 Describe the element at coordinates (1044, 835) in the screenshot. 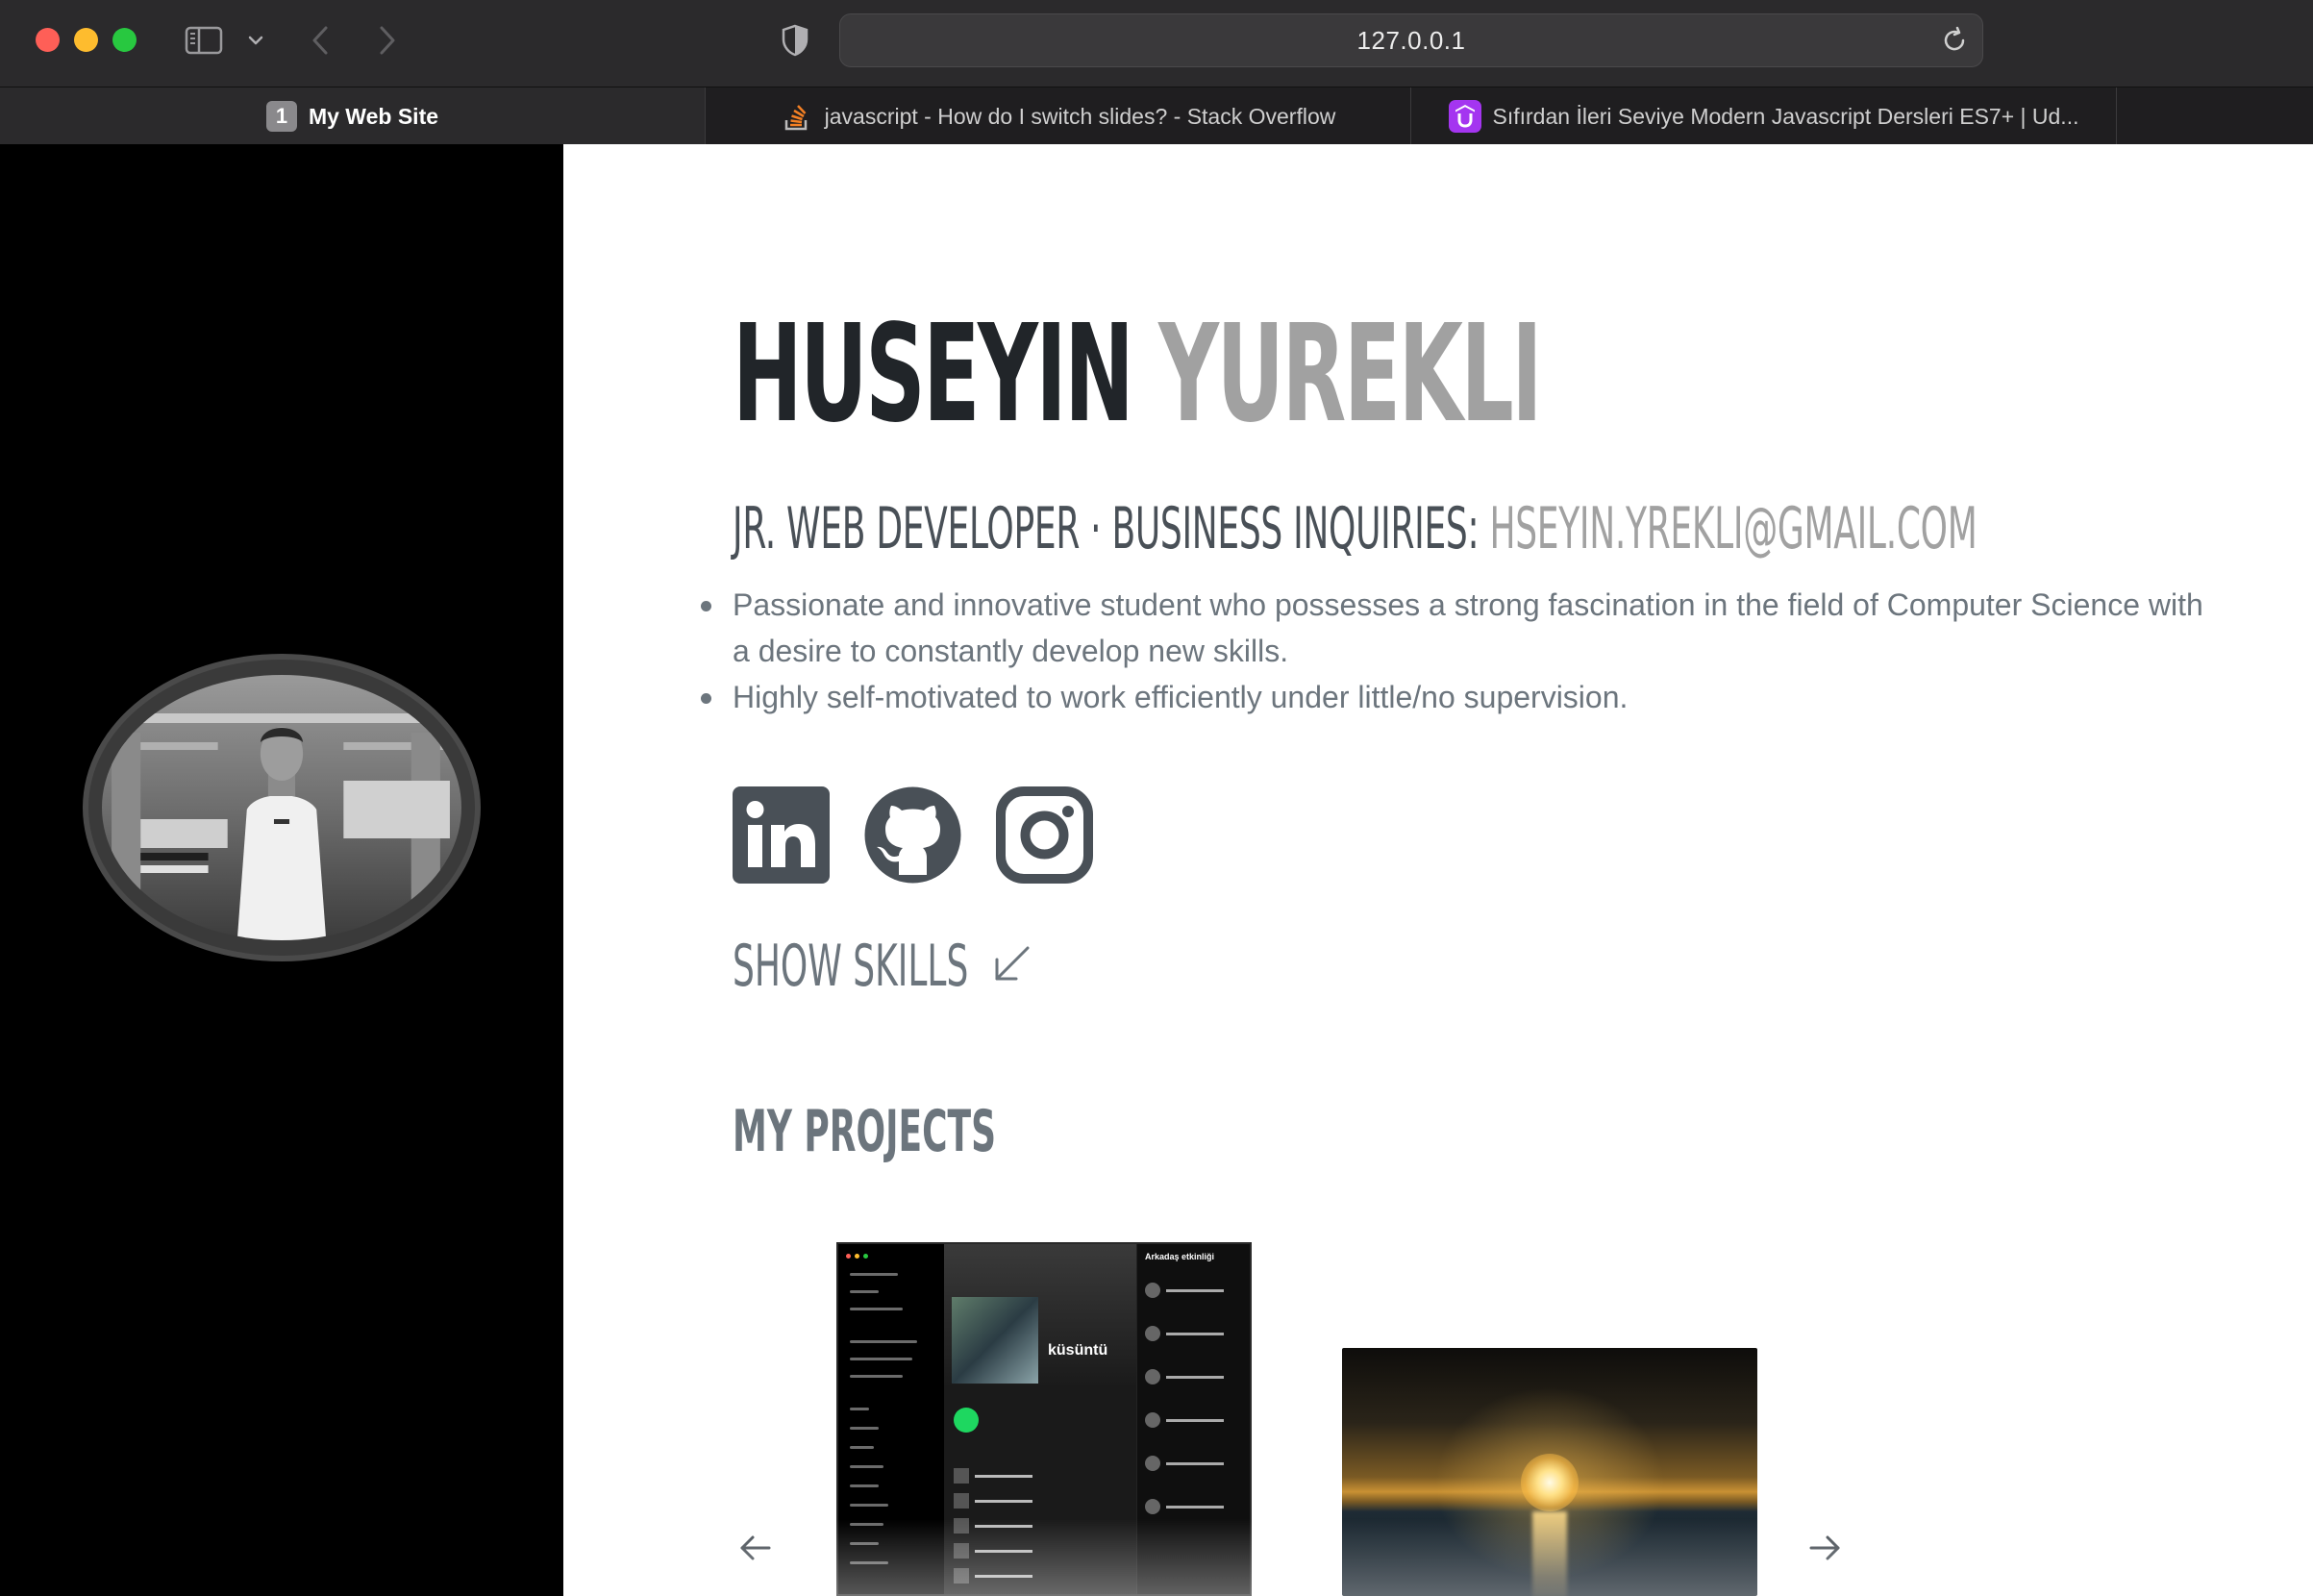

I see `instagram-icon` at that location.